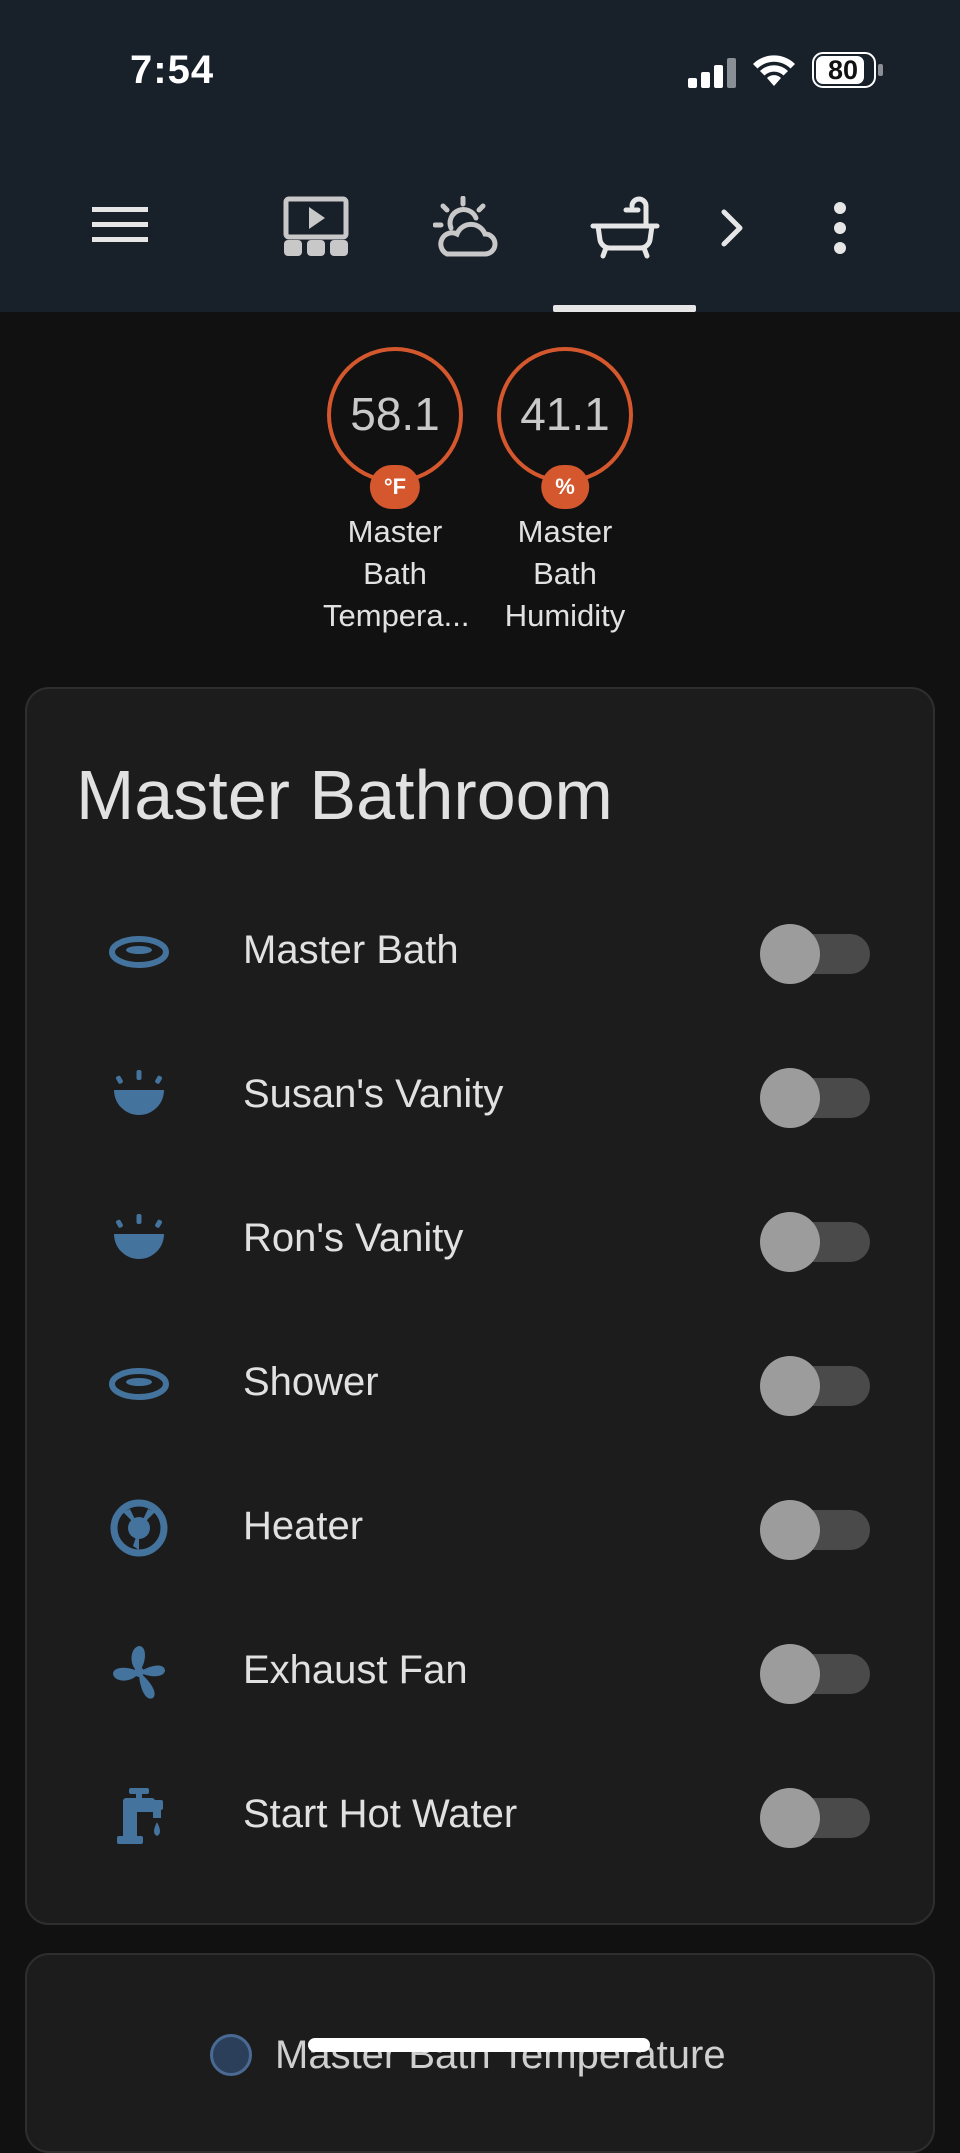  Describe the element at coordinates (139, 1528) in the screenshot. I see `heater-icon` at that location.